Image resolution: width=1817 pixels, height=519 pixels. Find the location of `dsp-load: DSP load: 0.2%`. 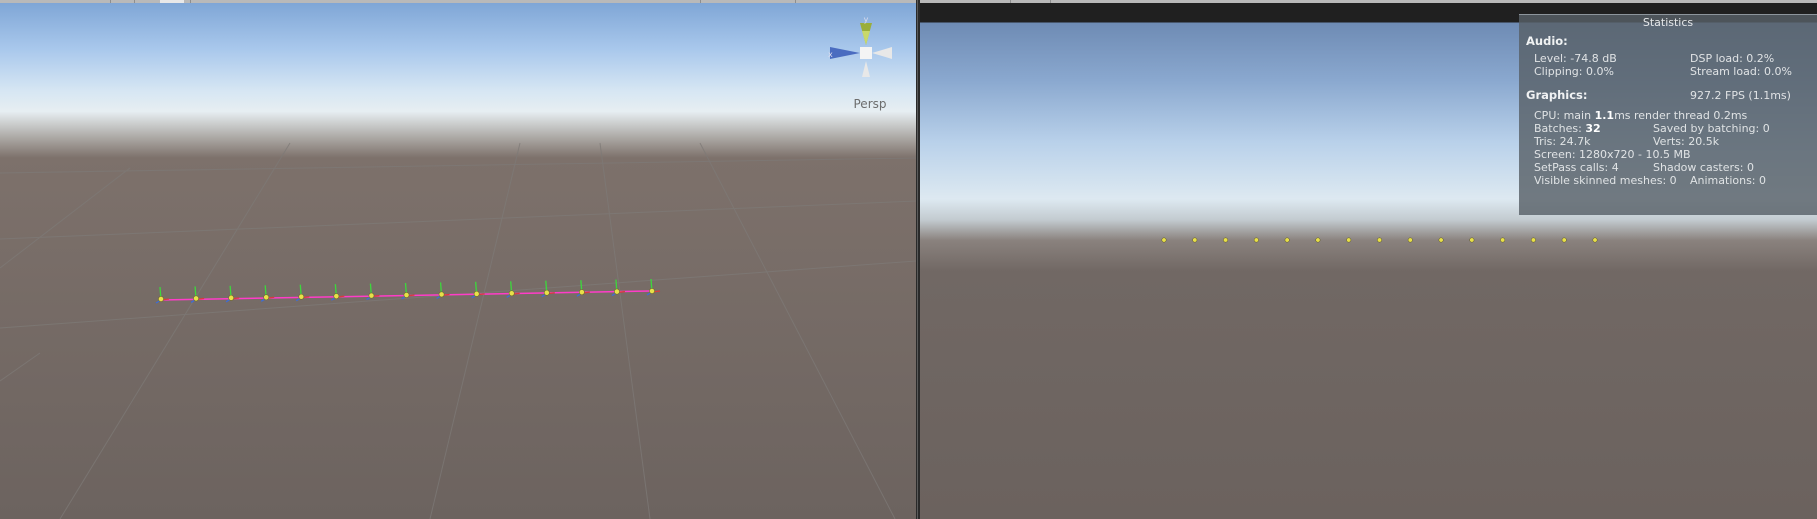

dsp-load: DSP load: 0.2% is located at coordinates (1732, 58).